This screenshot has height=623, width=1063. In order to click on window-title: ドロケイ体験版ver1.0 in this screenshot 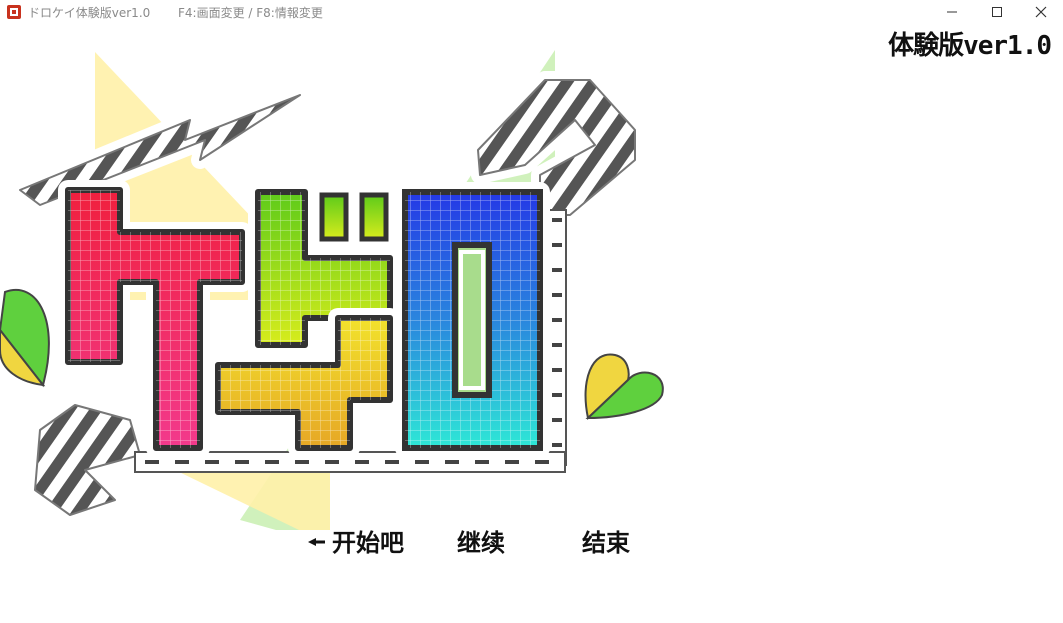, I will do `click(89, 13)`.